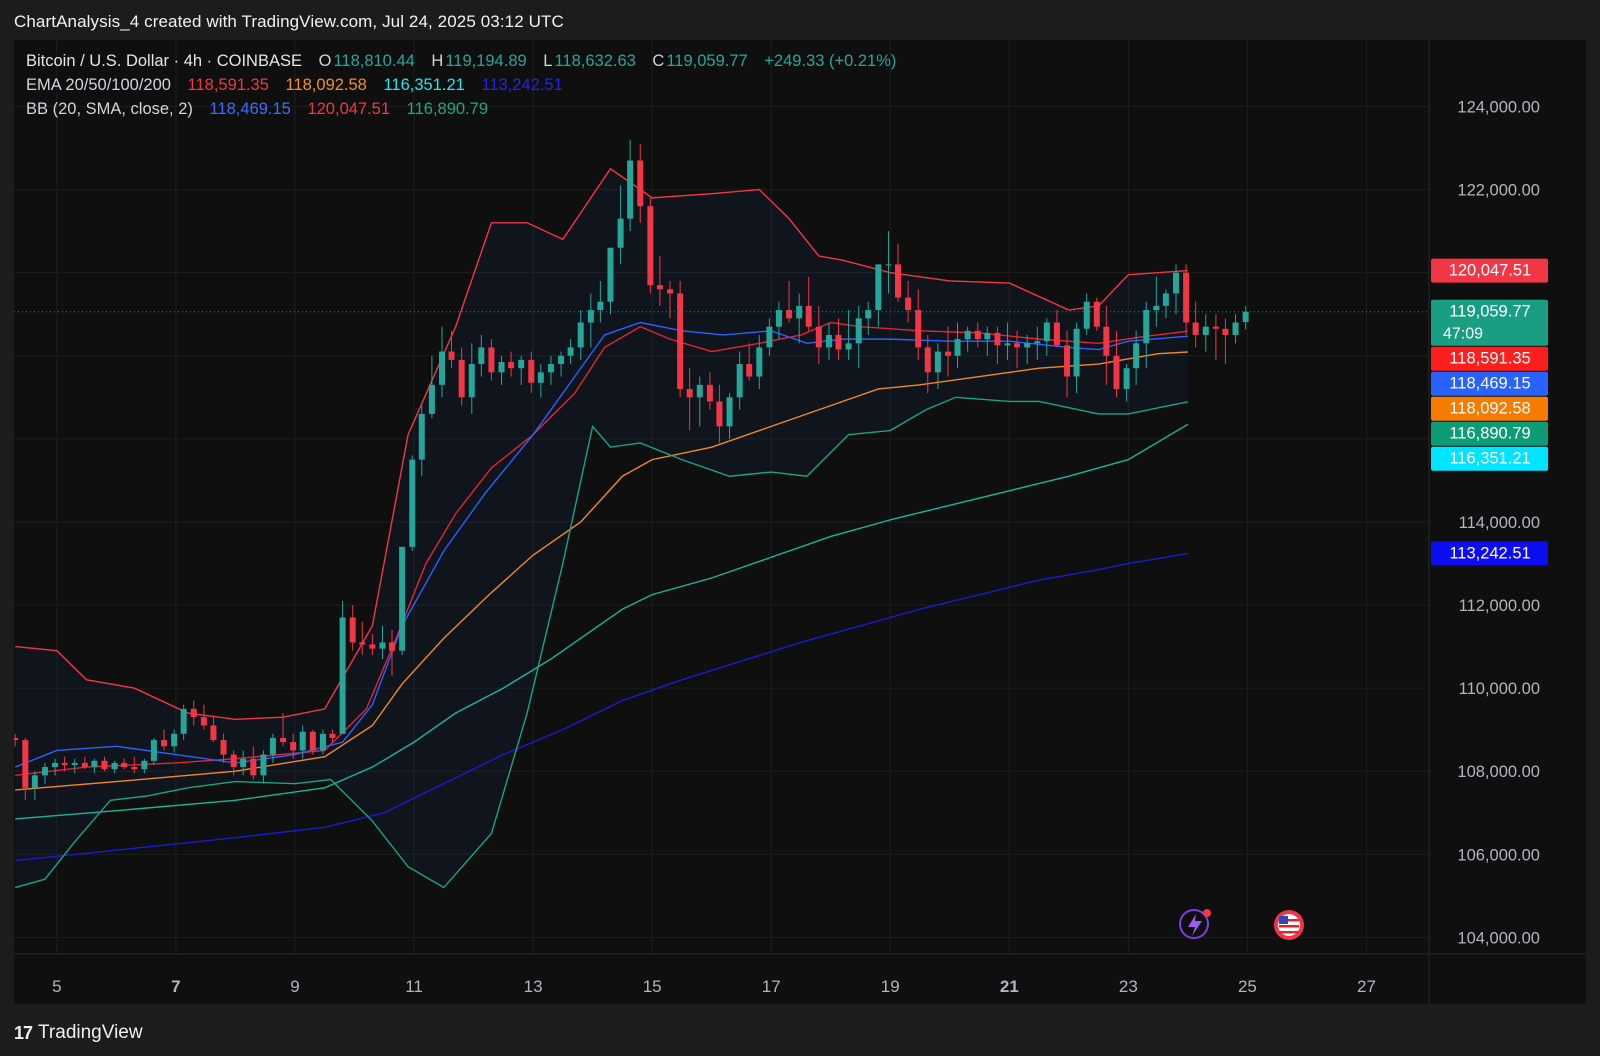  I want to click on ema100-value: 116,351.21, so click(424, 85).